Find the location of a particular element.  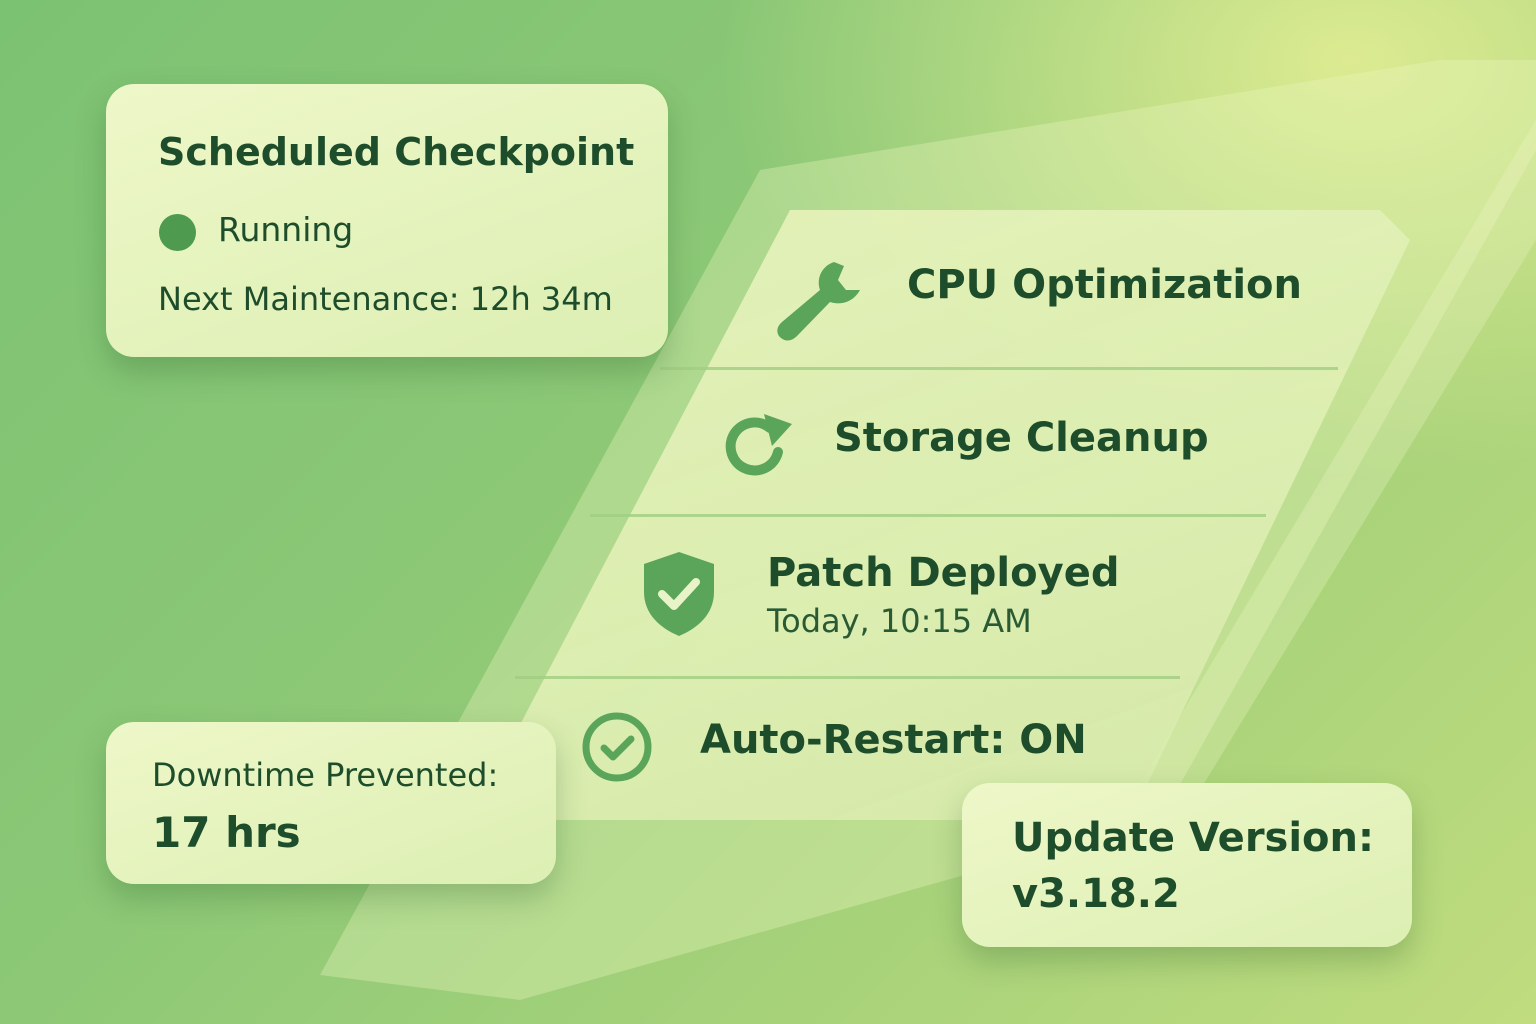

downtime-card: Downtime Prevented: 17 hrs is located at coordinates (331, 803).